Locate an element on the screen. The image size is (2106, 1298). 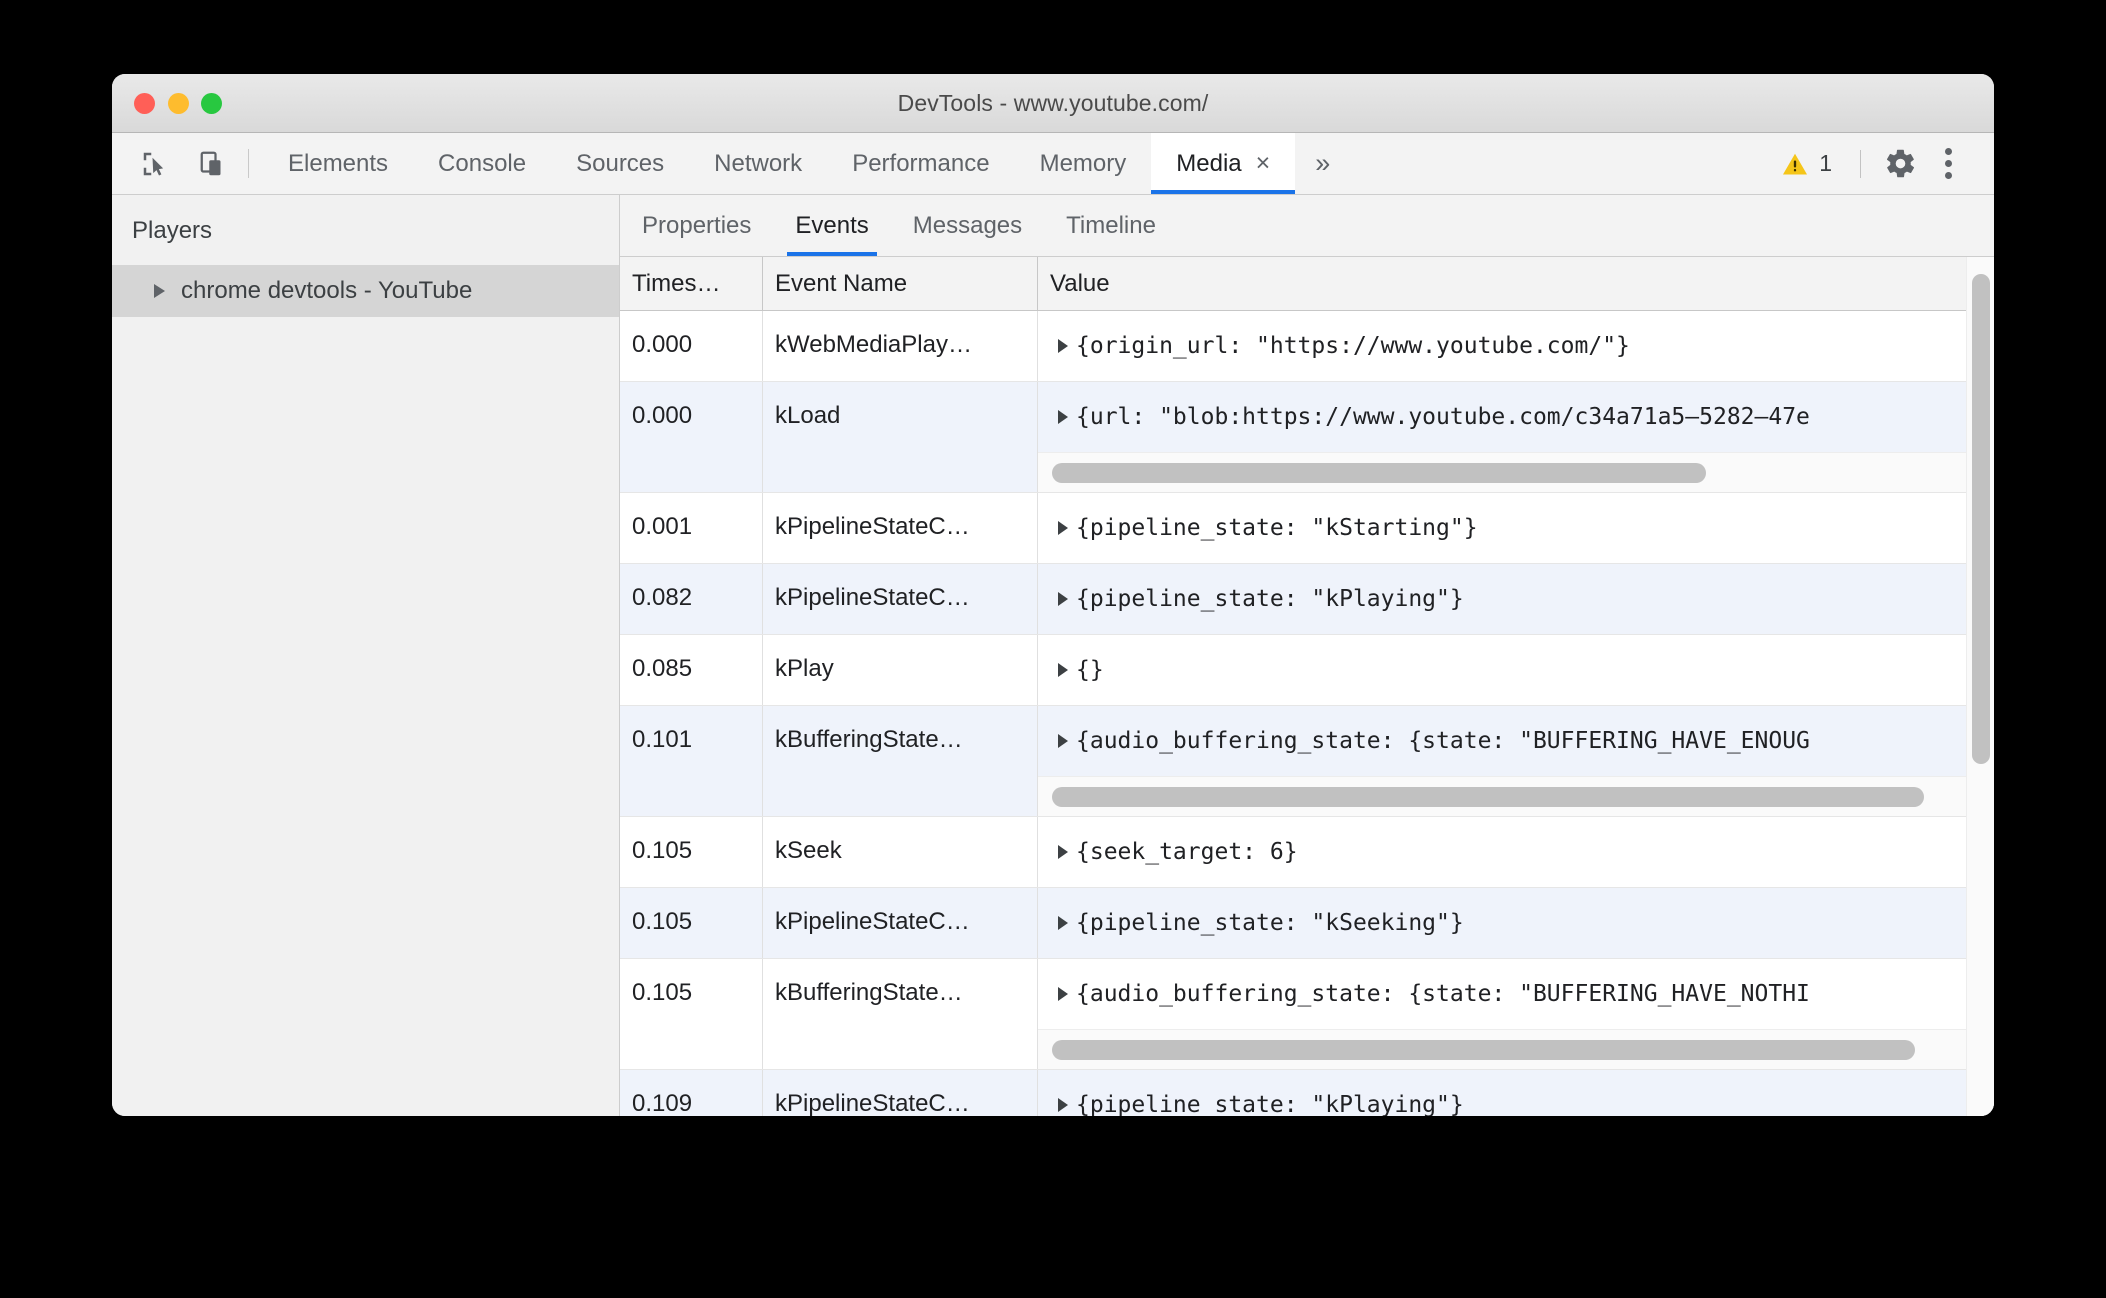
warning-indicator: 1 is located at coordinates (1806, 164).